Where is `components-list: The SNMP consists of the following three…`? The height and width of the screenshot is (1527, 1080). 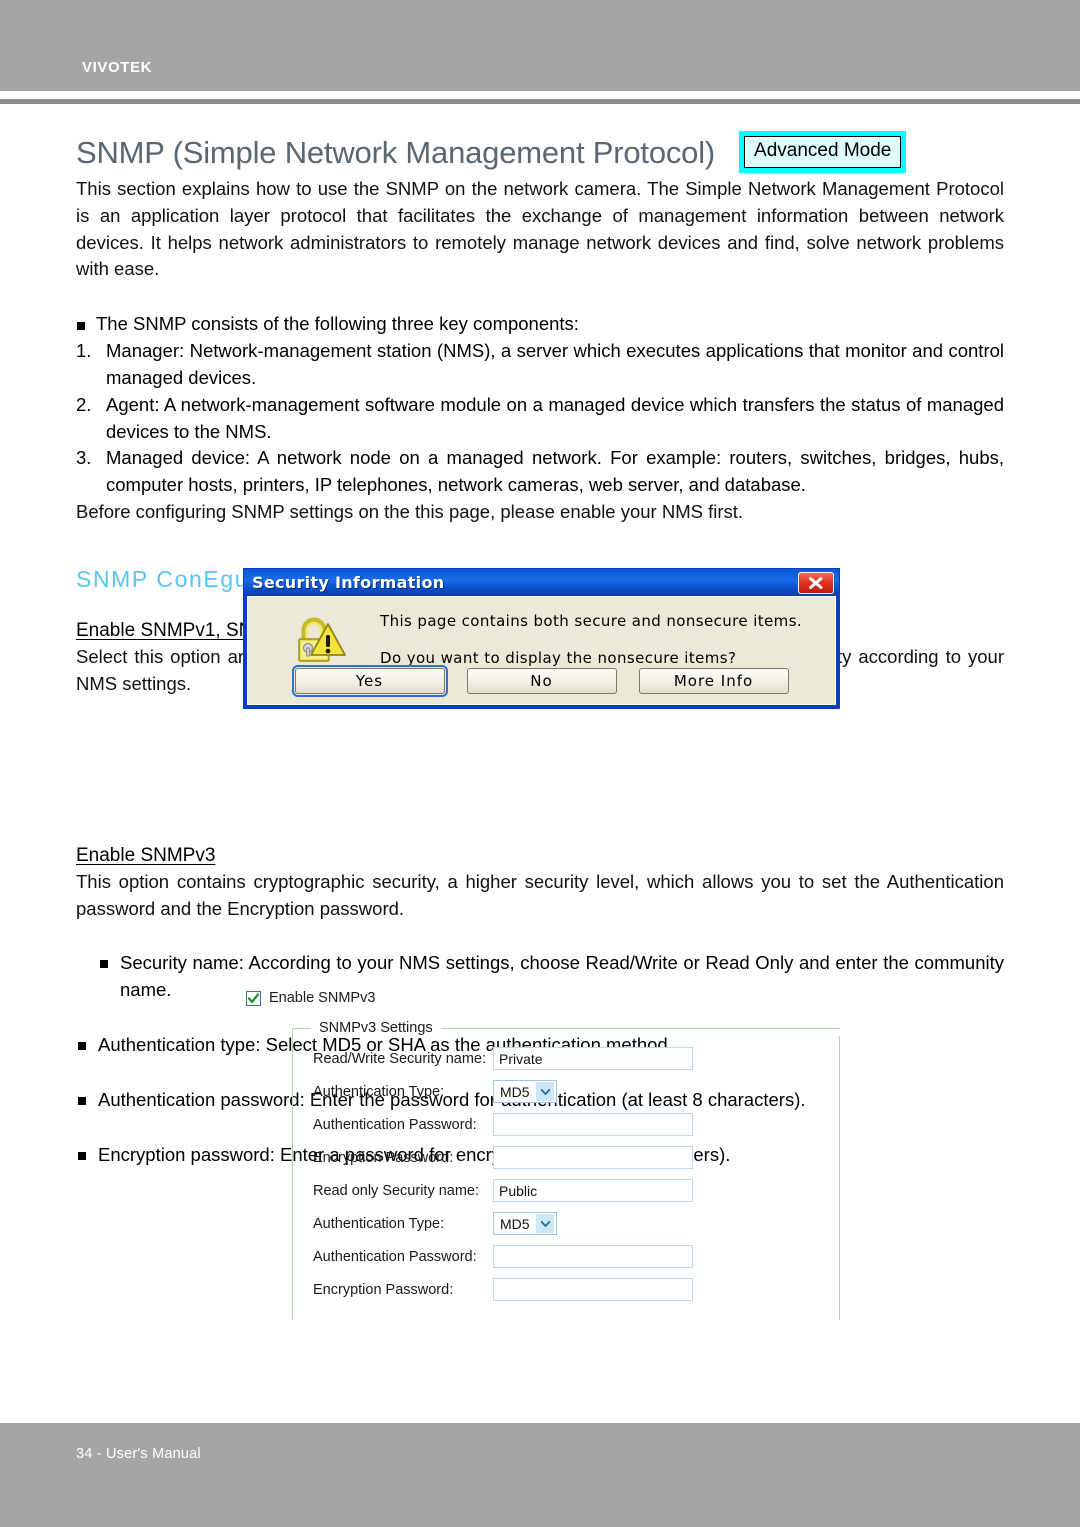
components-list: The SNMP consists of the following three… is located at coordinates (540, 405).